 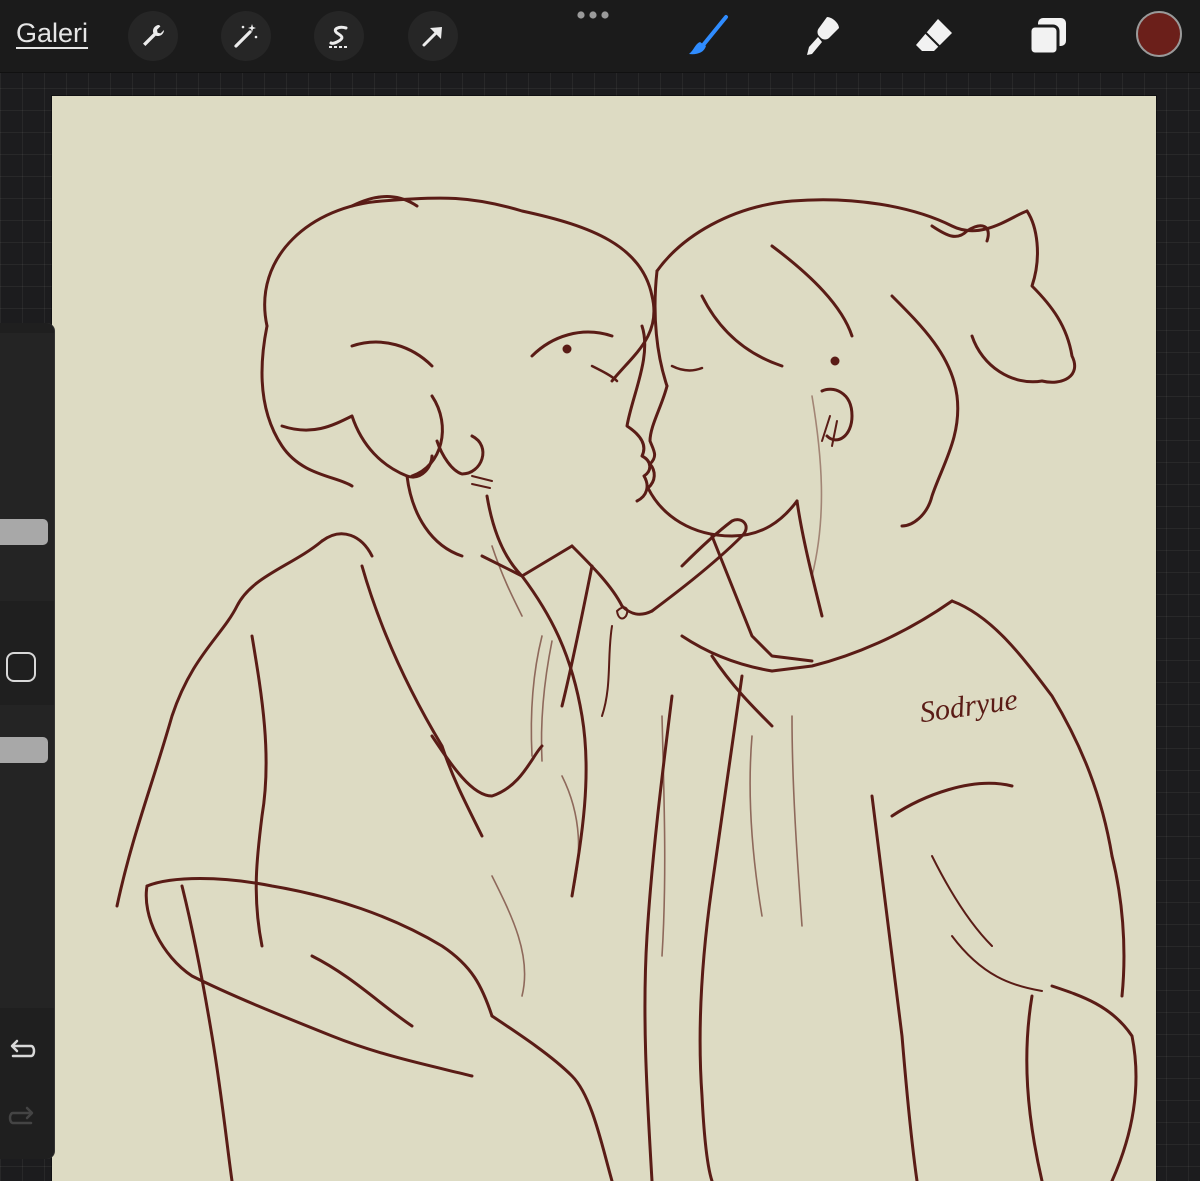 I want to click on redo-button, so click(x=22, y=1116).